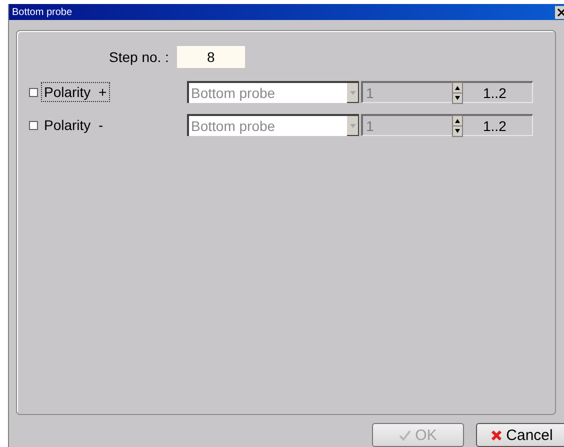 The width and height of the screenshot is (564, 447). Describe the element at coordinates (210, 57) in the screenshot. I see `step-field: 8` at that location.